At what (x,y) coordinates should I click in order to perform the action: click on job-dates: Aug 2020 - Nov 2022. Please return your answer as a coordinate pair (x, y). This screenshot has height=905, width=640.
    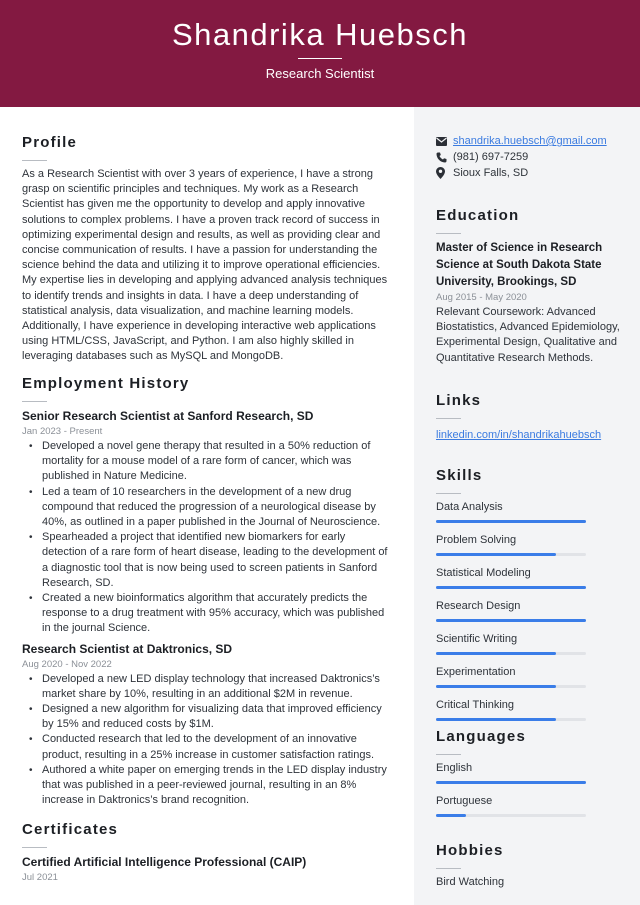
    Looking at the image, I should click on (67, 664).